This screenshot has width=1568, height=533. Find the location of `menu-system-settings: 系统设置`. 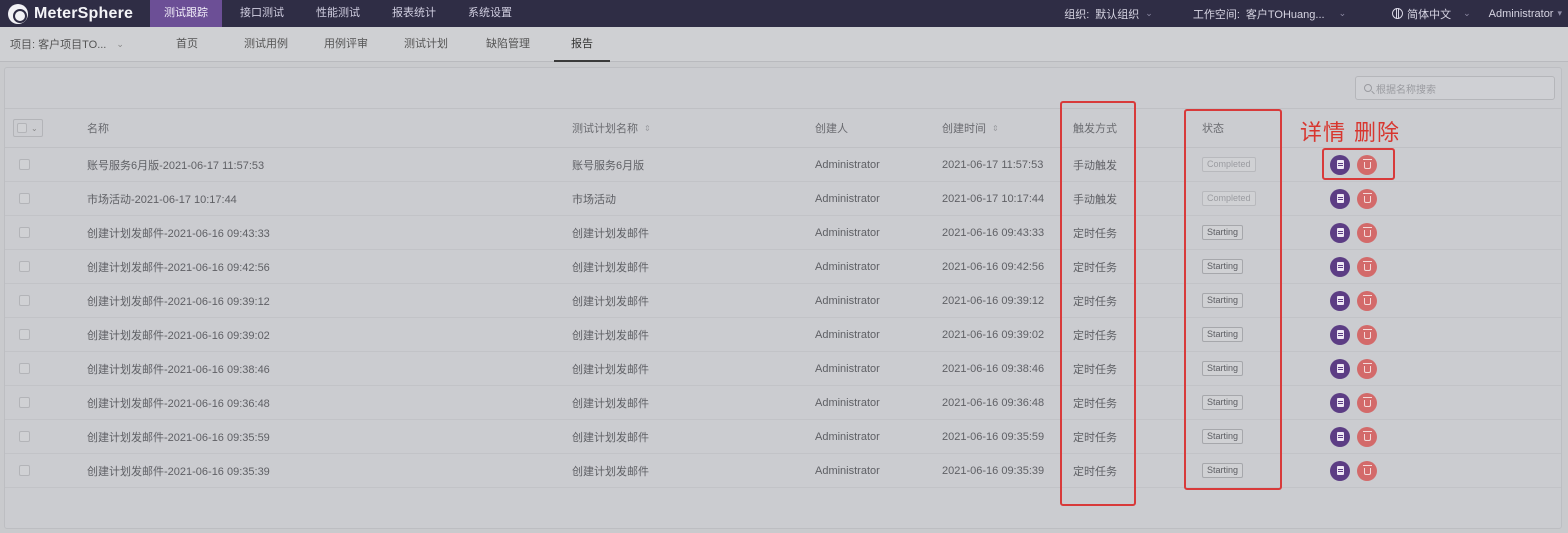

menu-system-settings: 系统设置 is located at coordinates (490, 13).